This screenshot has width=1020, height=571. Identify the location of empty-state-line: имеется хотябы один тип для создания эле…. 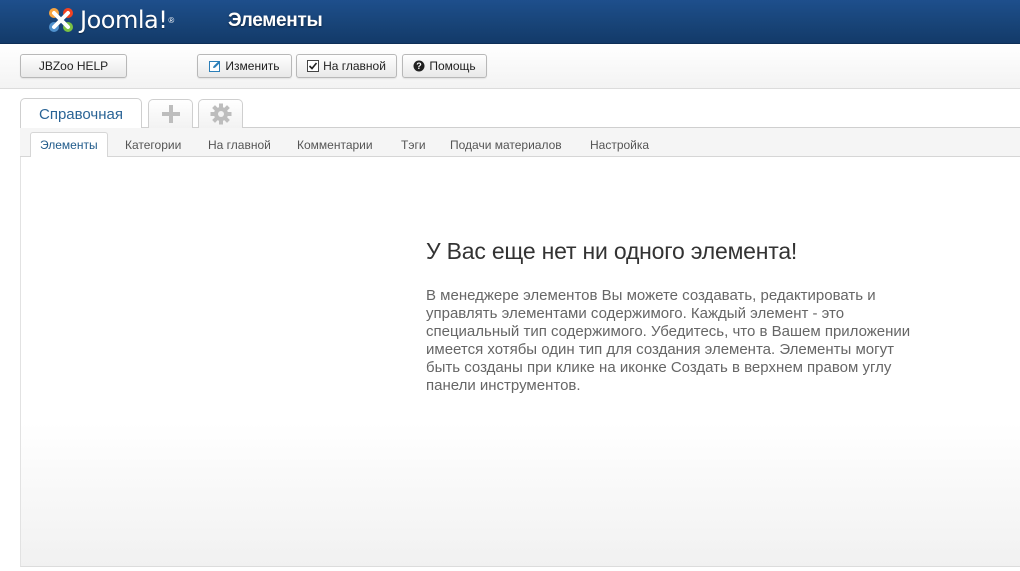
(660, 349).